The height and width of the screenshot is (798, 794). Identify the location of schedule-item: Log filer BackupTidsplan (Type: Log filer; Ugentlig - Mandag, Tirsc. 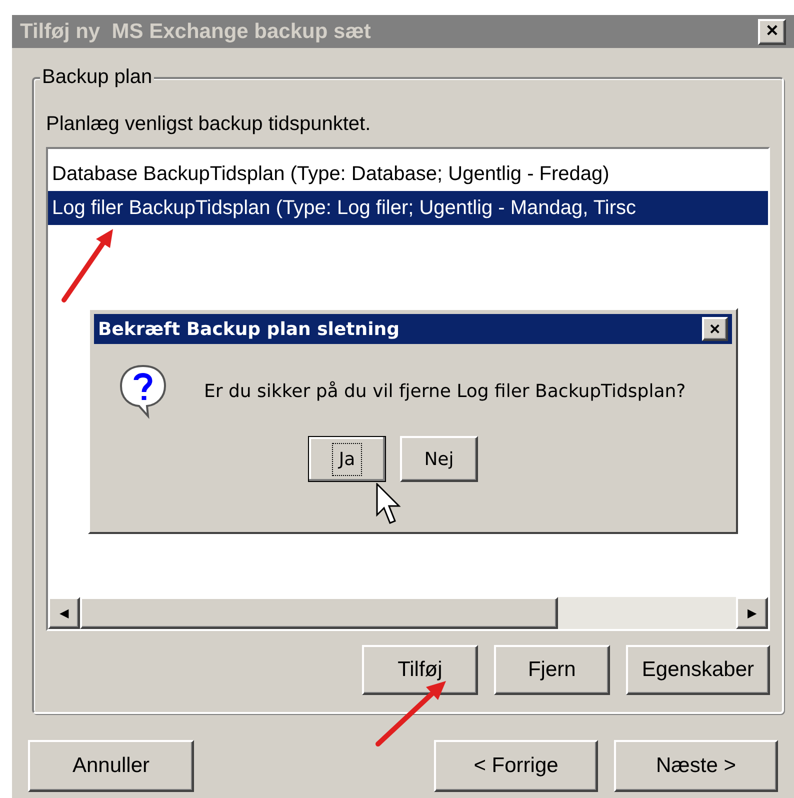
(408, 208).